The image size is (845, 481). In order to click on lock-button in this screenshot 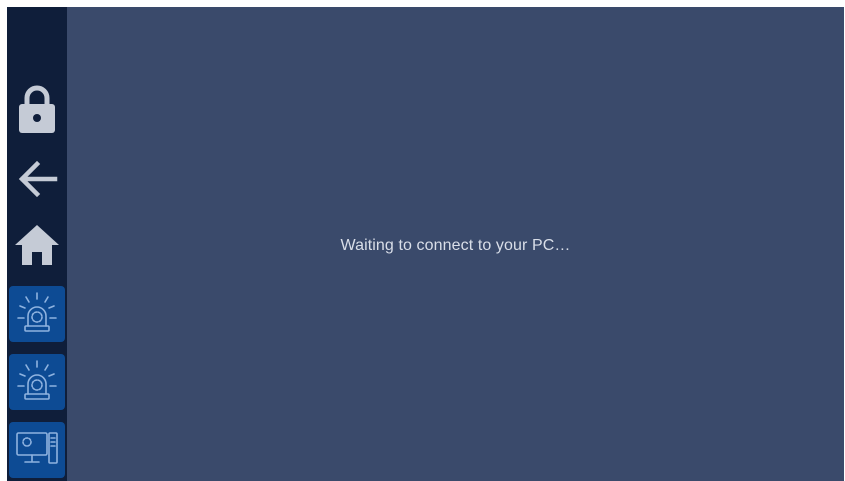, I will do `click(37, 109)`.